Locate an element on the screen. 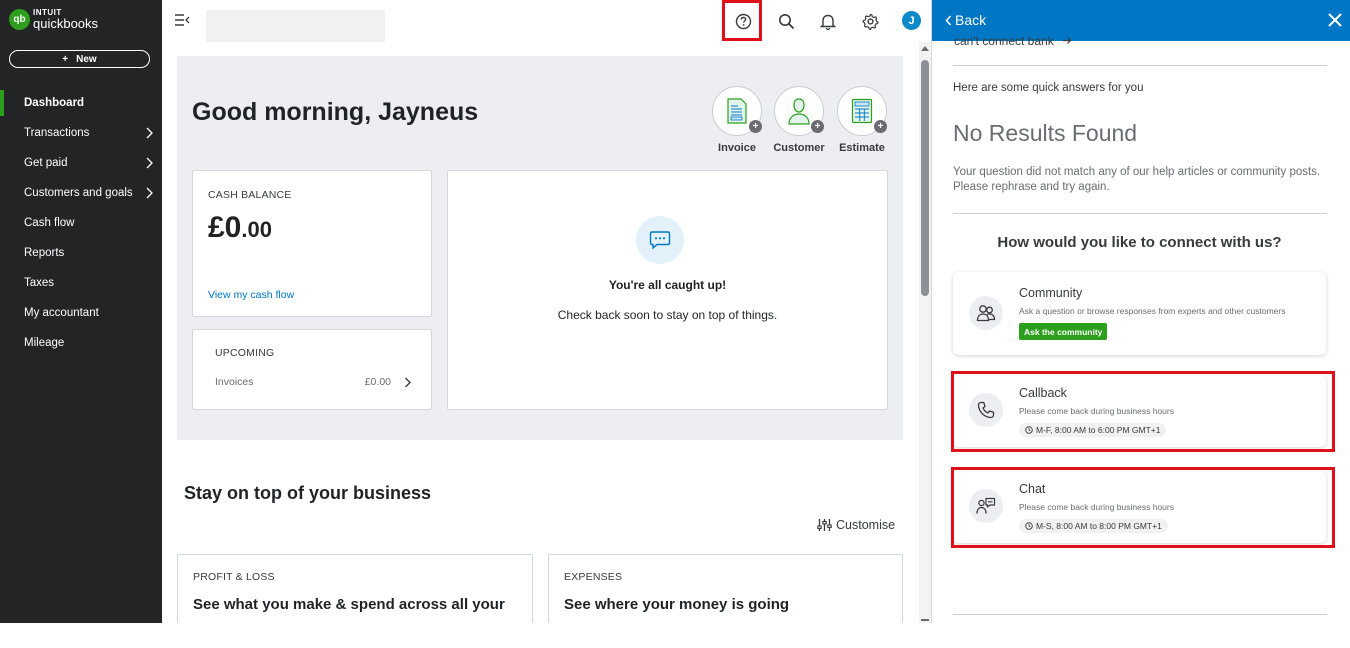 This screenshot has height=648, width=1350. sidebar-item-label: Get paid is located at coordinates (46, 163).